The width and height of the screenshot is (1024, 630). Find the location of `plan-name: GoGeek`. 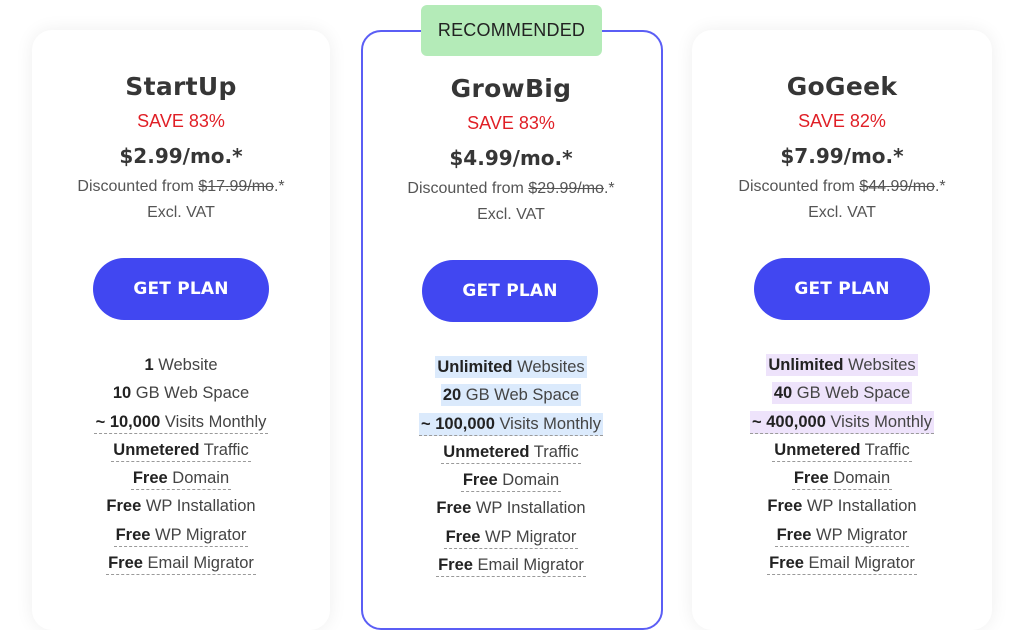

plan-name: GoGeek is located at coordinates (842, 86).